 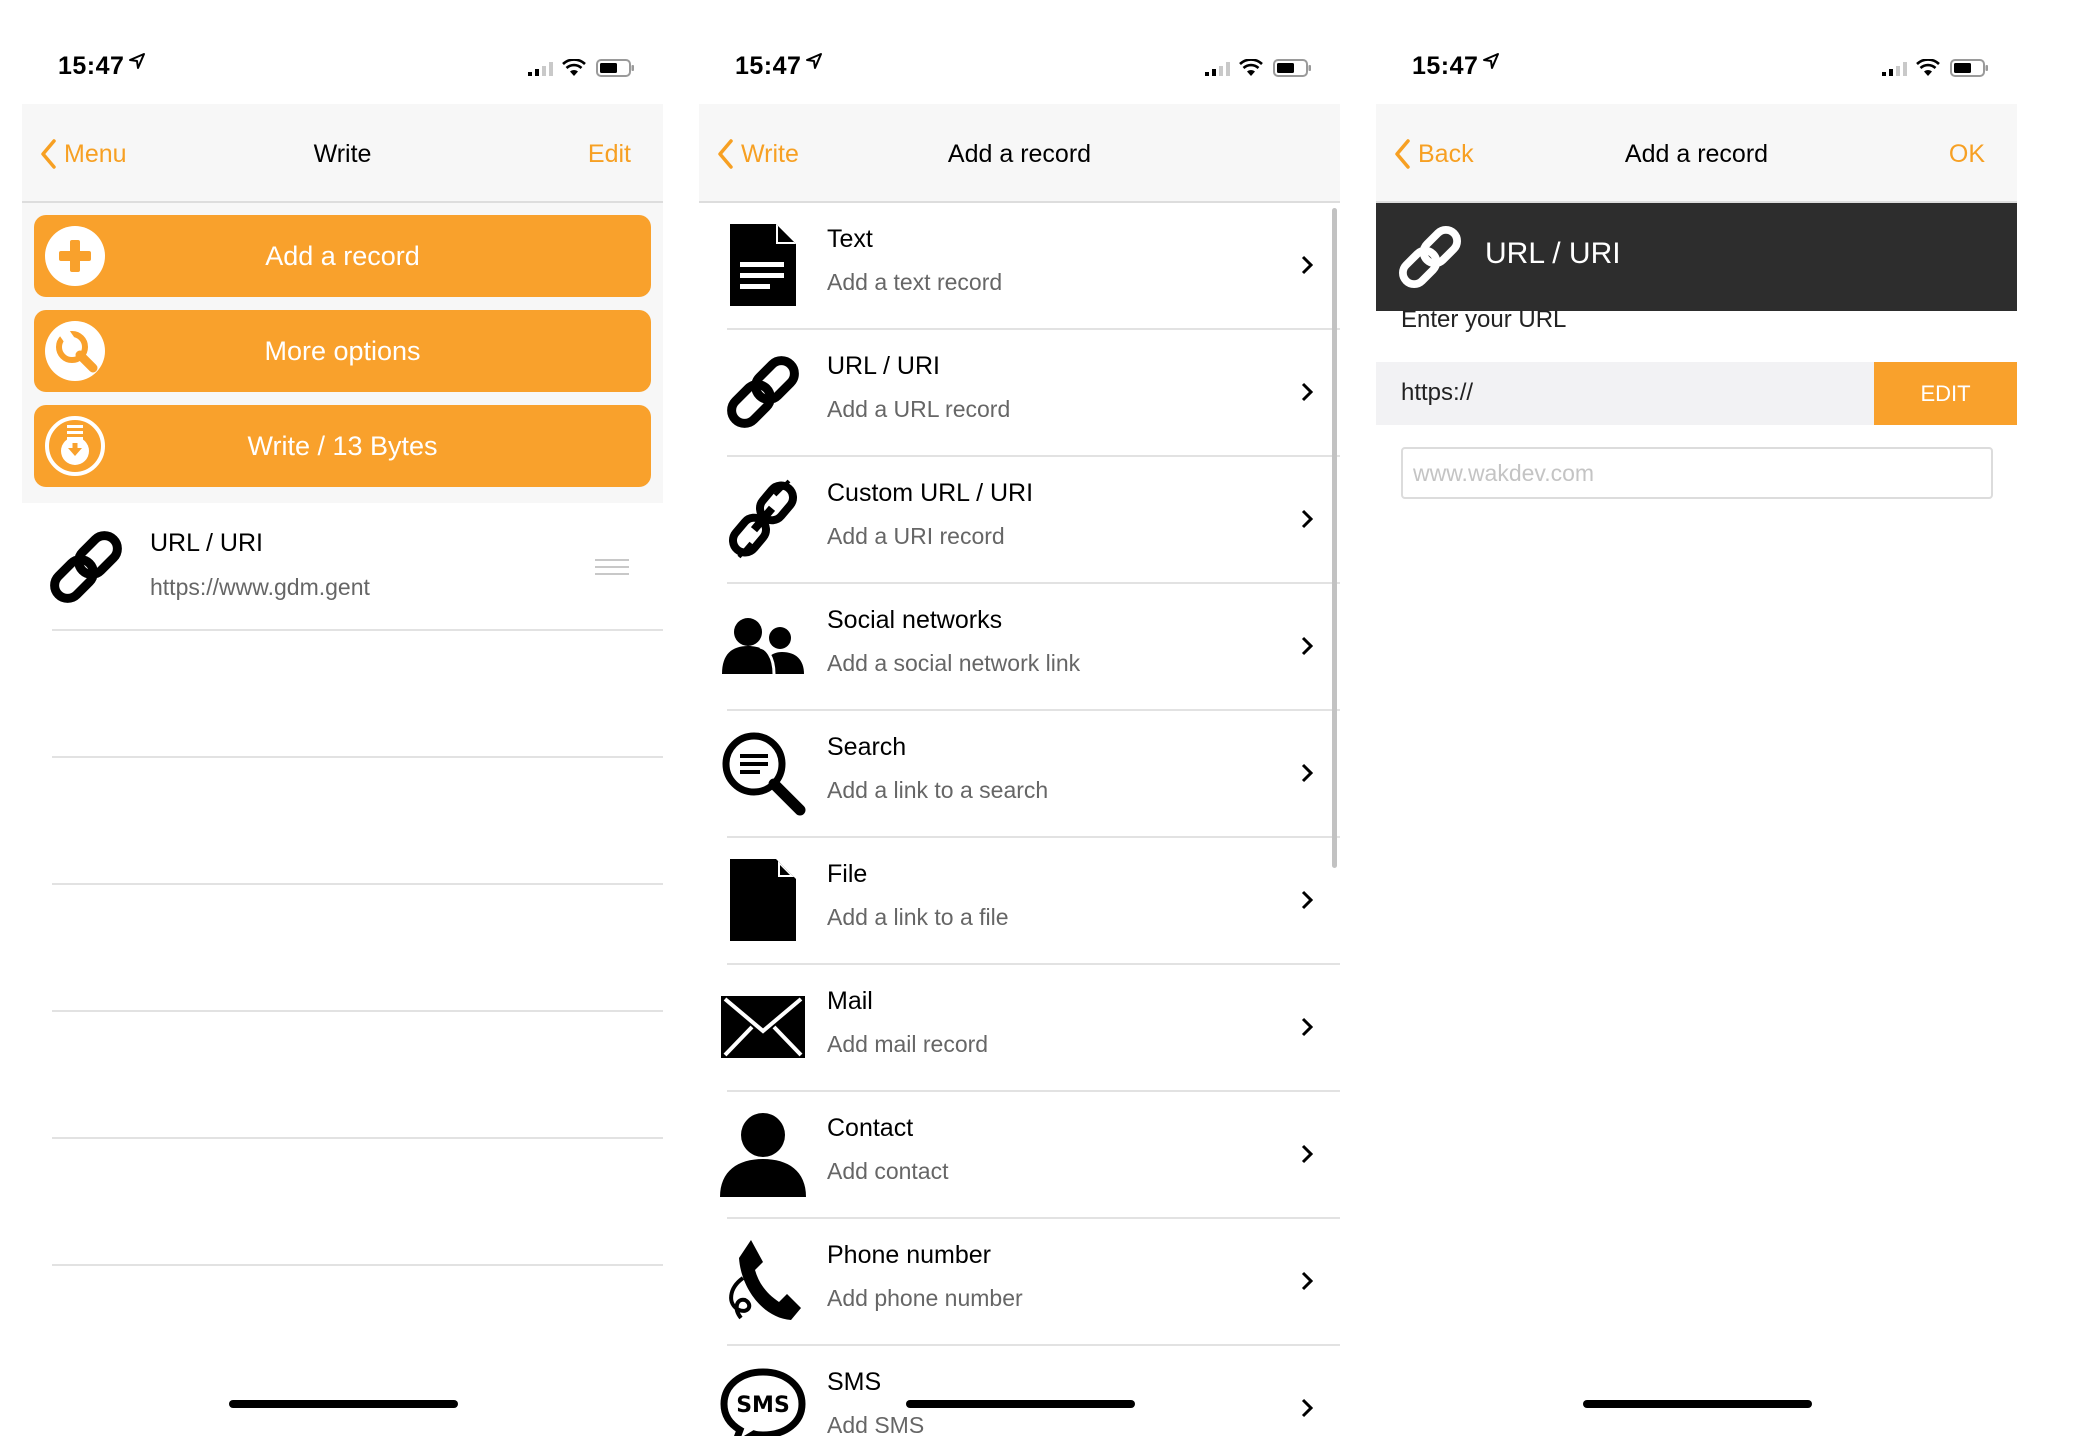 I want to click on svg-text: SMS, so click(x=763, y=1405).